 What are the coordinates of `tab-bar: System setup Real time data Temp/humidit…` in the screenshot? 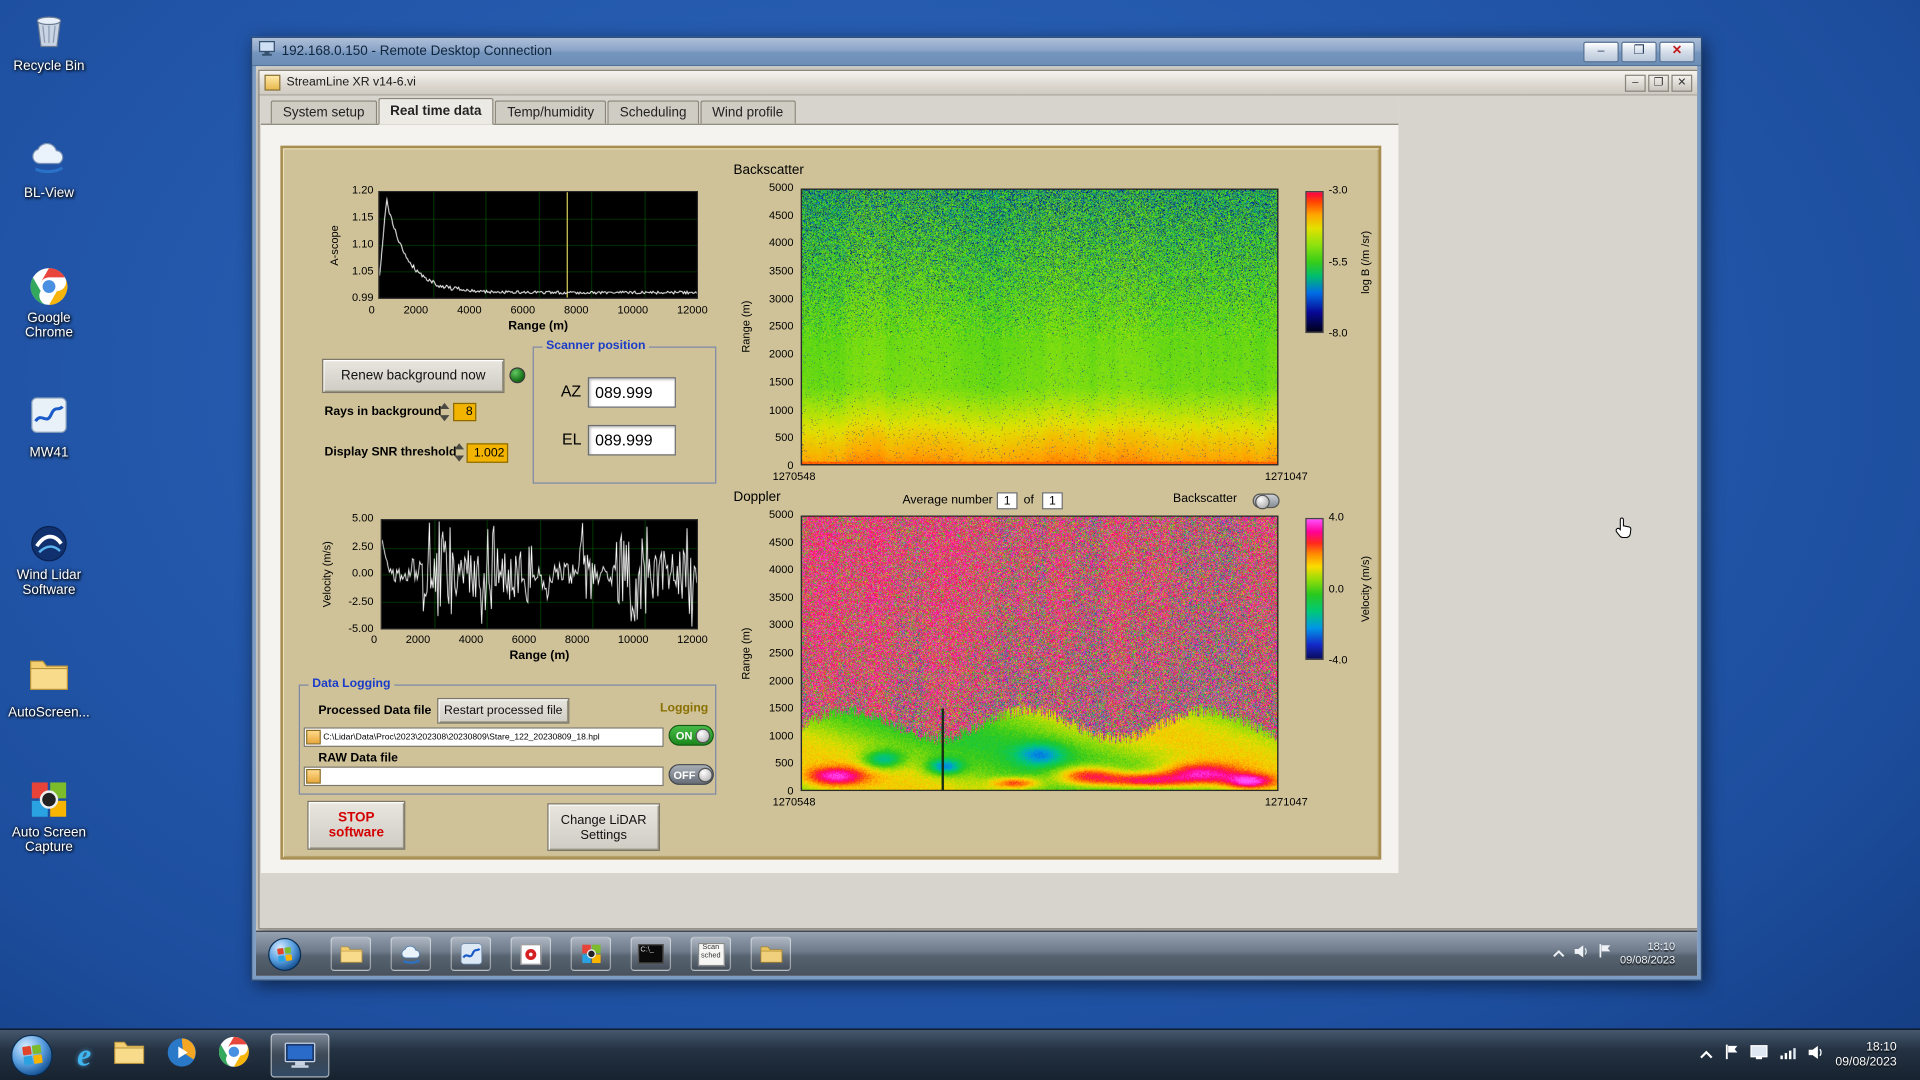 It's located at (829, 111).